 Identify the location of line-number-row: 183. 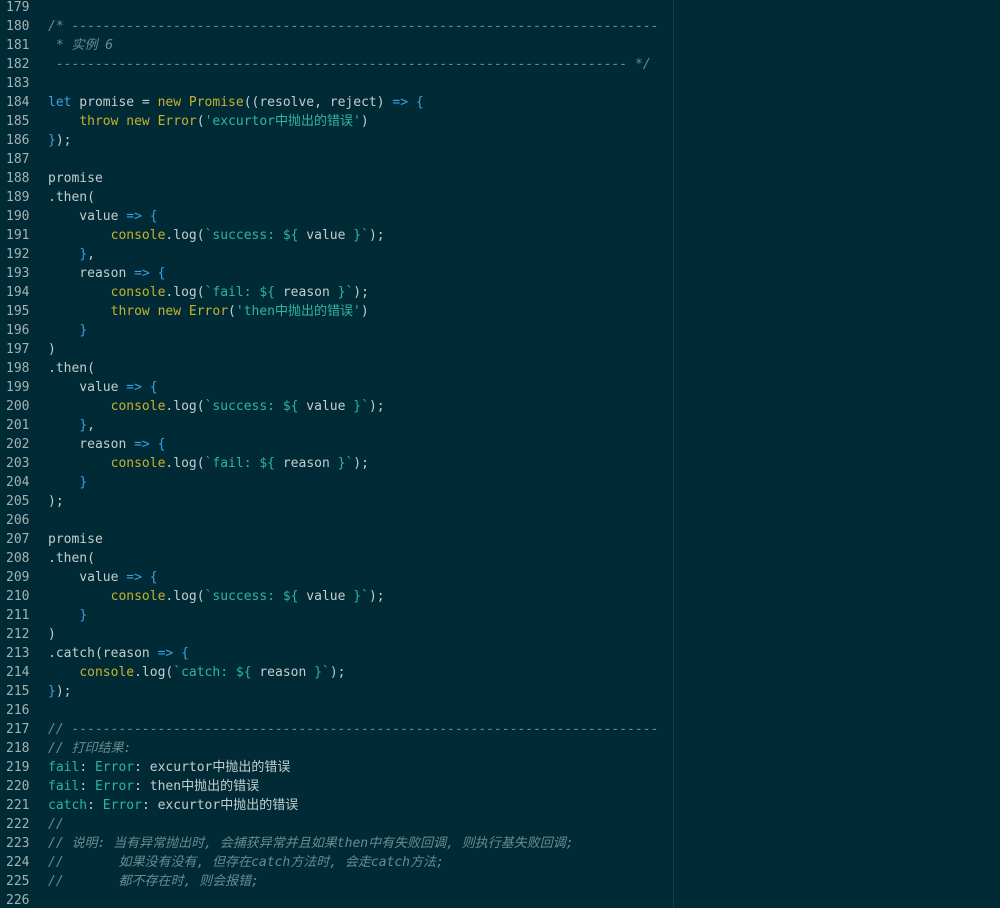
(22, 83).